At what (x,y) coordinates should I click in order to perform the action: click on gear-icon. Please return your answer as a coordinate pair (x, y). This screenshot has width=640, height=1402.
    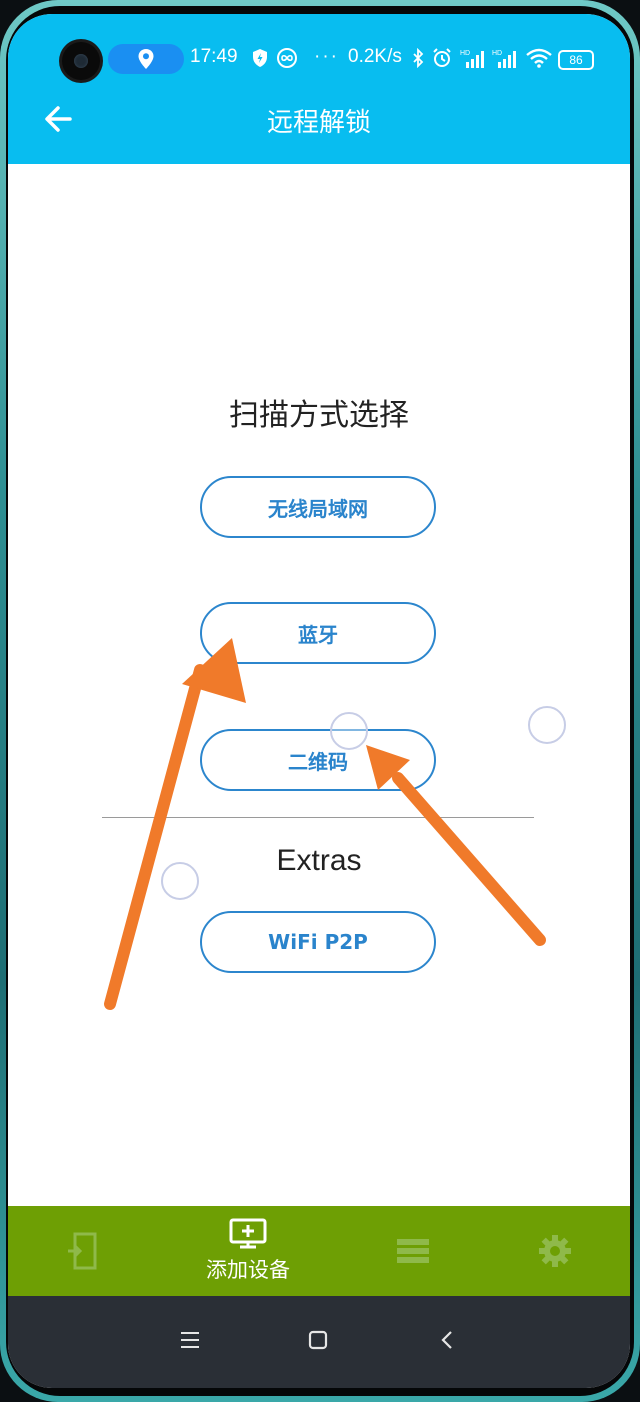
    Looking at the image, I should click on (555, 1251).